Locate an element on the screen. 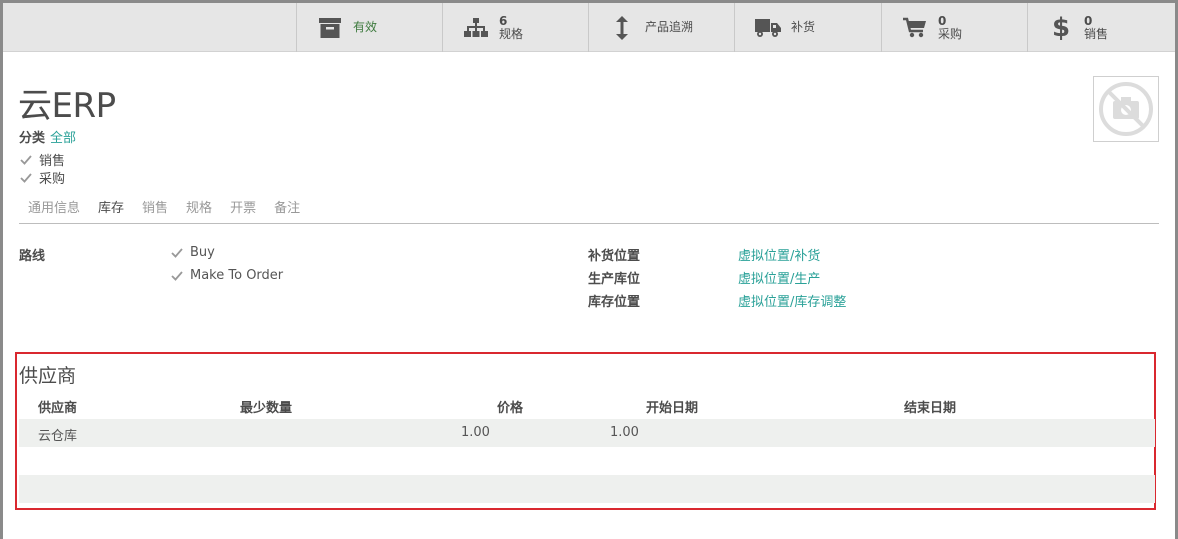 The image size is (1178, 539). replenish-button: 补货 is located at coordinates (807, 27).